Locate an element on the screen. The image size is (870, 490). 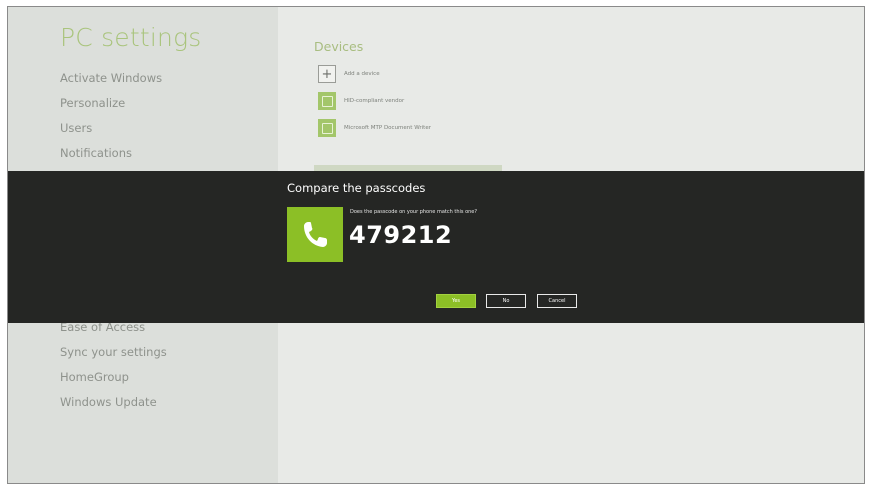
no-button: No is located at coordinates (506, 301).